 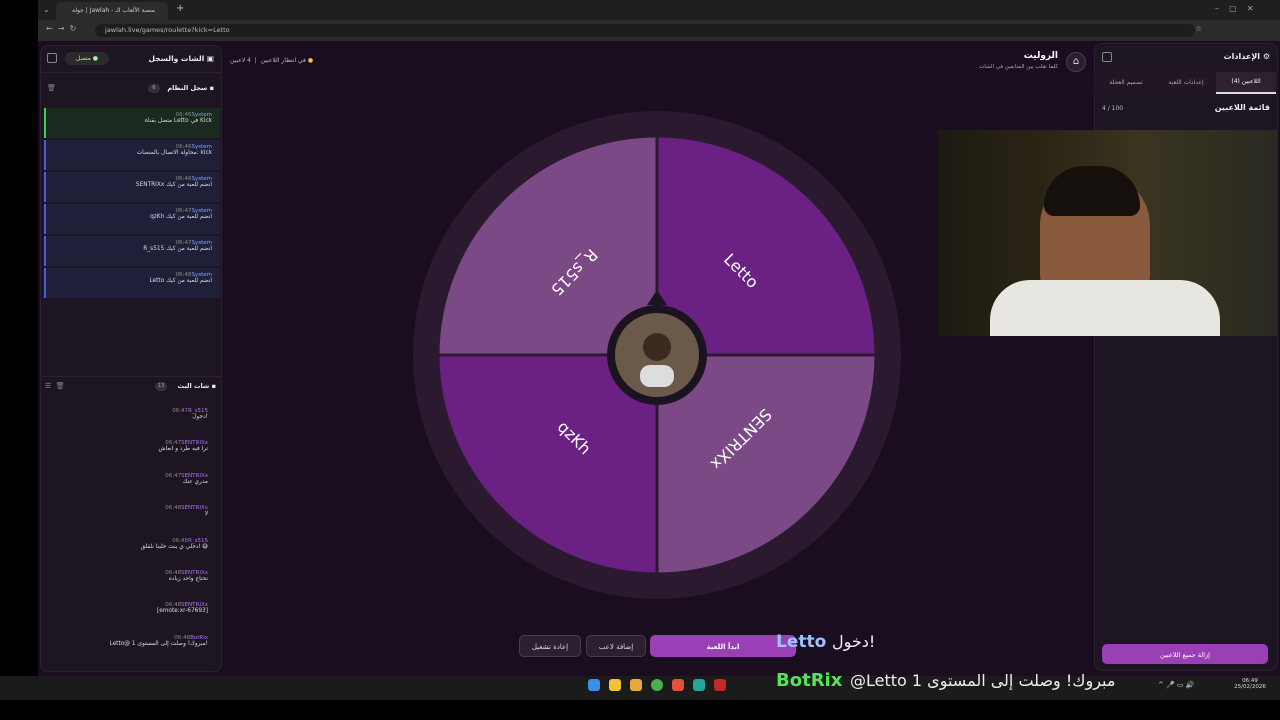 I want to click on alert-username: Letto, so click(x=801, y=642).